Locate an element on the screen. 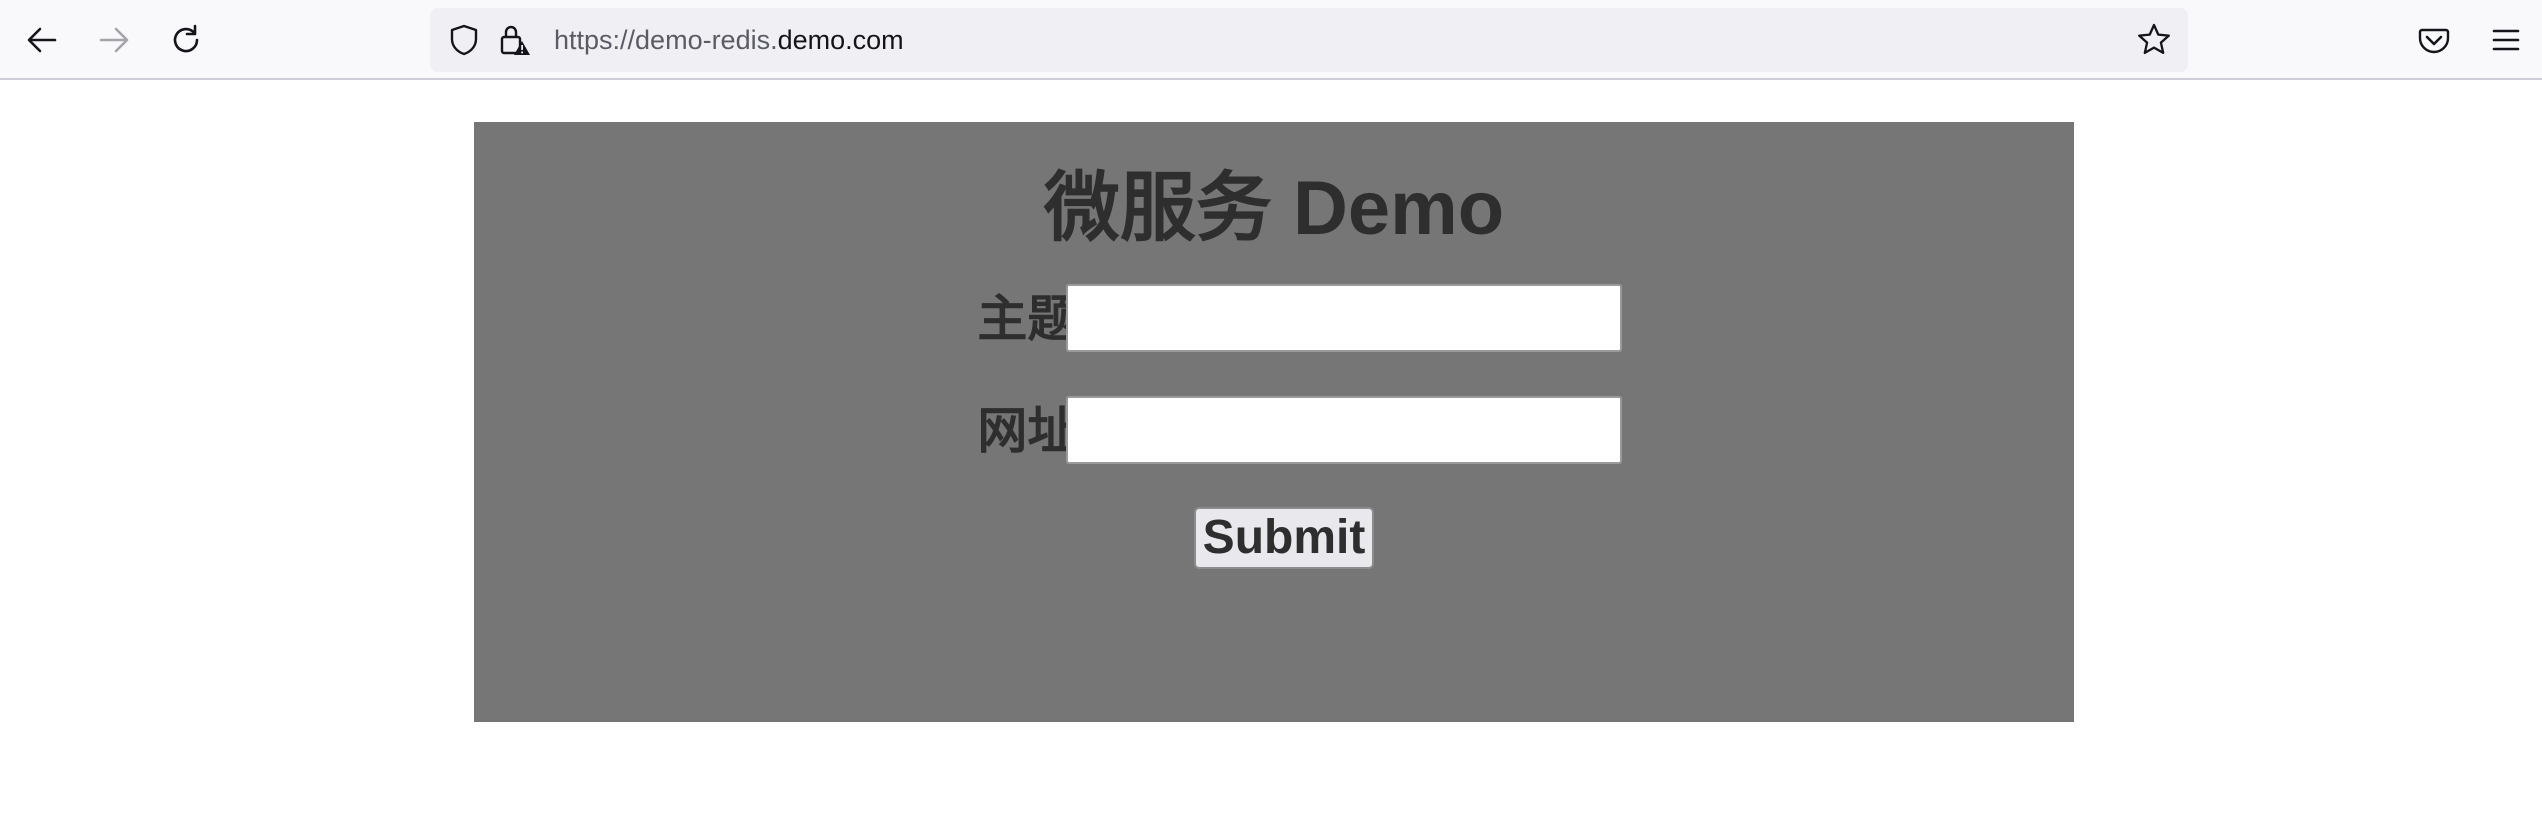 This screenshot has height=832, width=2542. forward-button is located at coordinates (114, 40).